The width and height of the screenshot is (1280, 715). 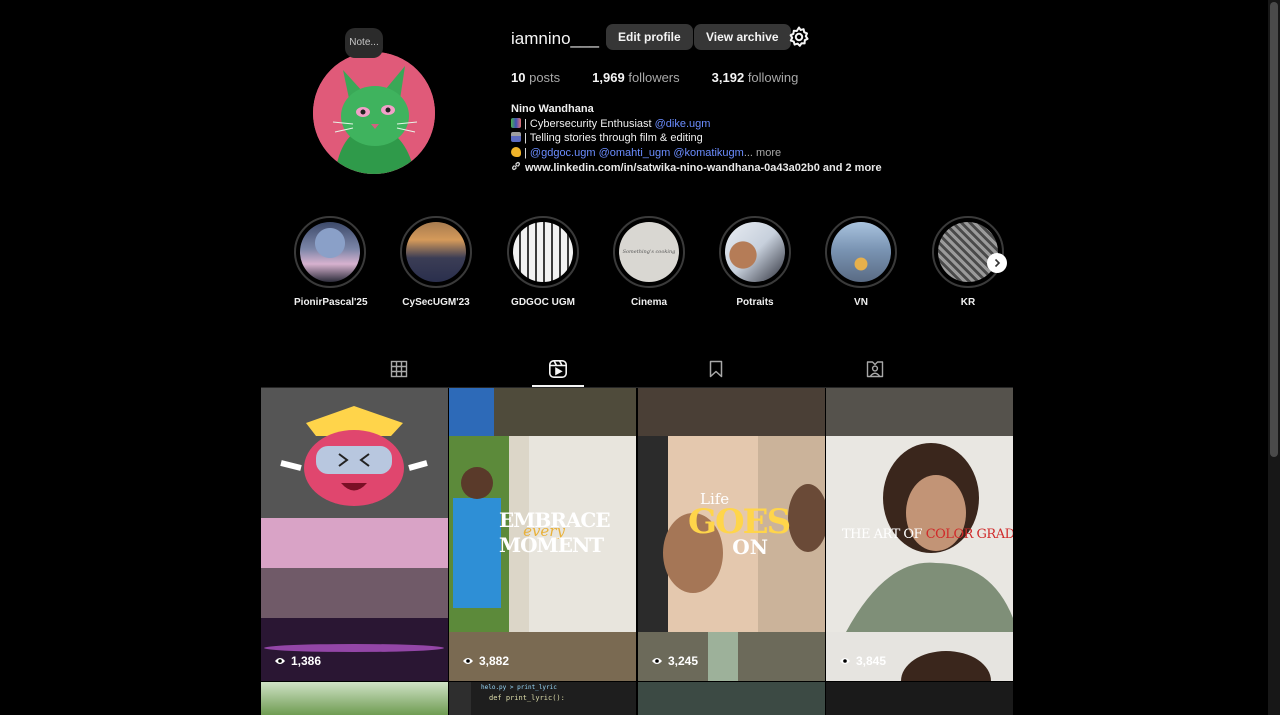 What do you see at coordinates (542, 698) in the screenshot?
I see `reel-tile-6: helo.py > print_lyric def print_lyric():` at bounding box center [542, 698].